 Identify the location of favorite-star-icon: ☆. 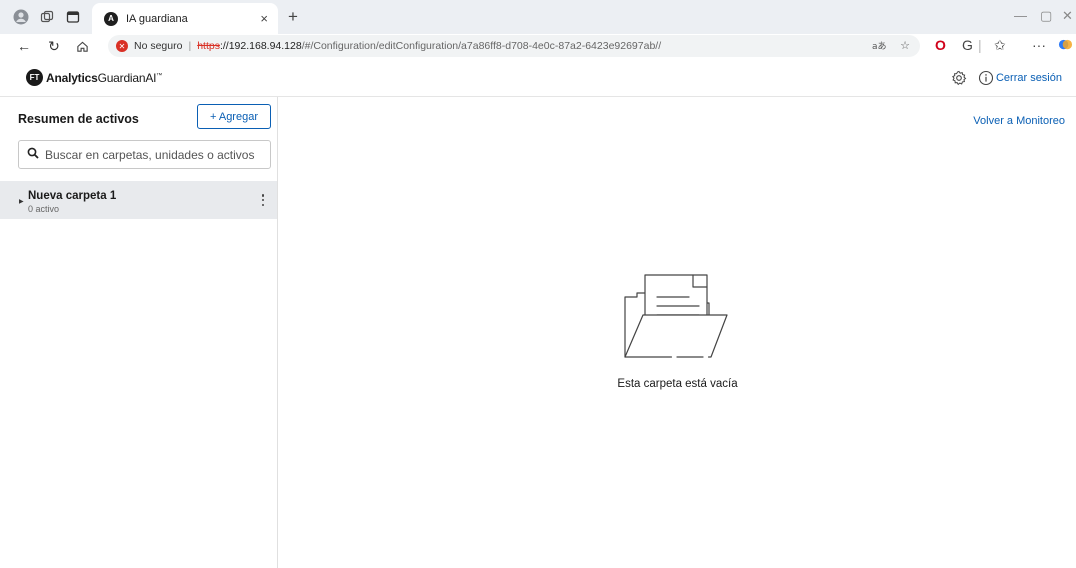
(905, 46).